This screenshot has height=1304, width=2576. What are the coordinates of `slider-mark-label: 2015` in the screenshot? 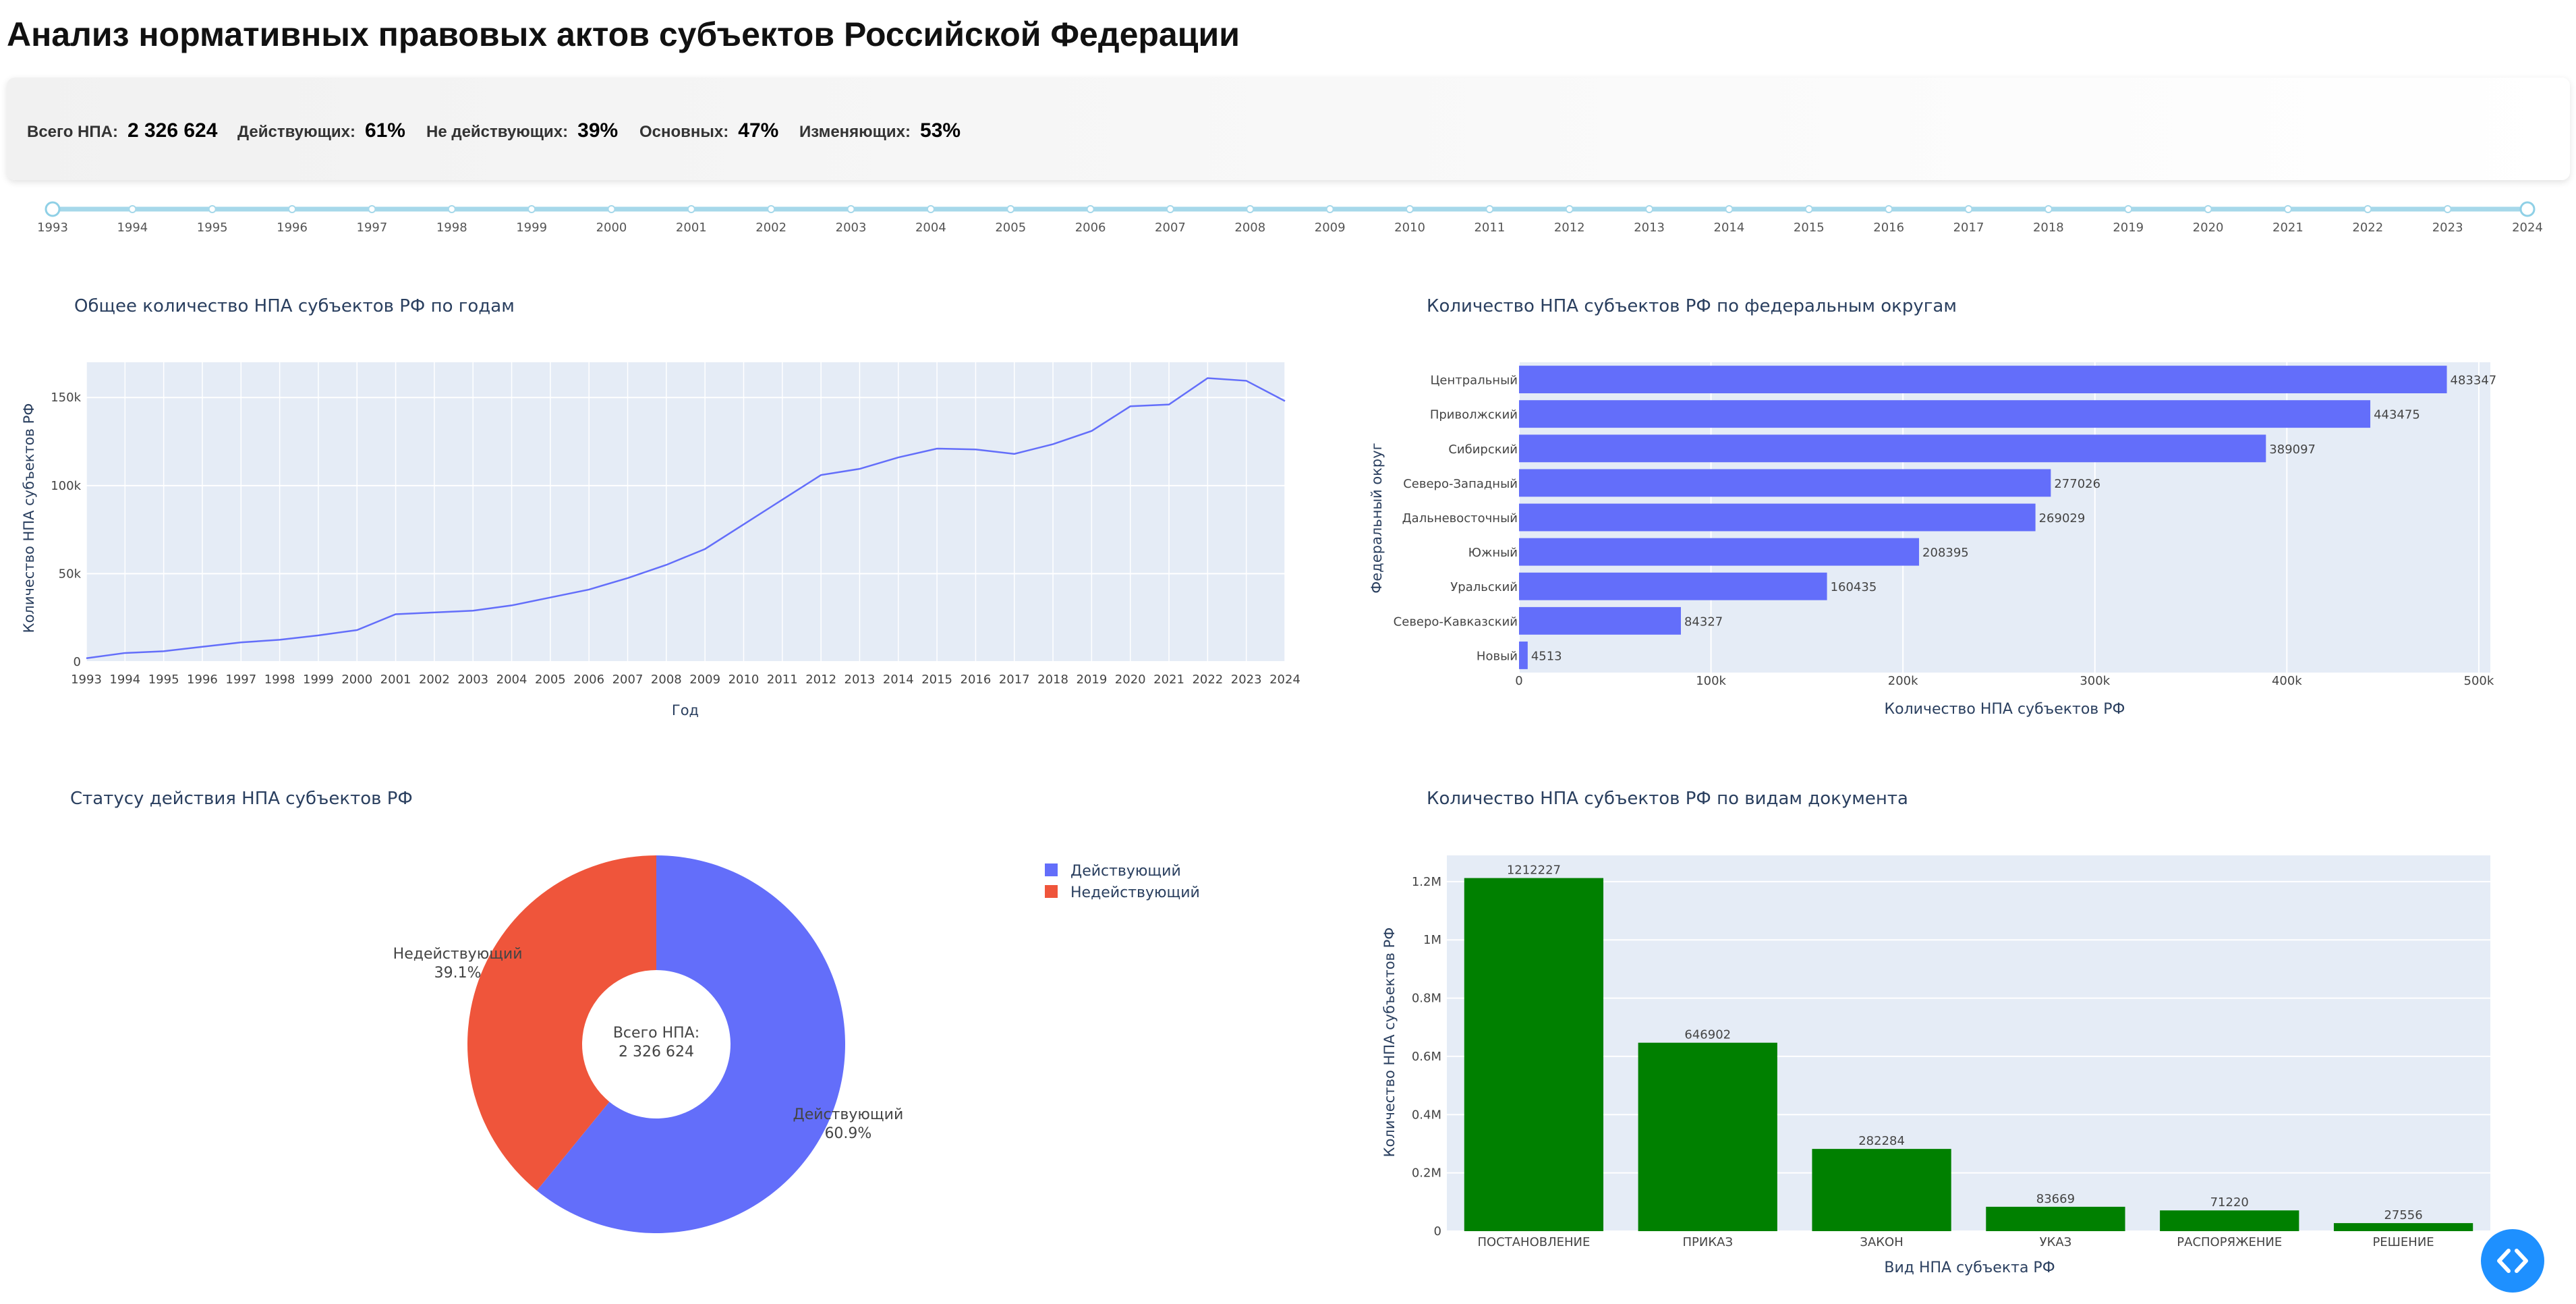 It's located at (1809, 228).